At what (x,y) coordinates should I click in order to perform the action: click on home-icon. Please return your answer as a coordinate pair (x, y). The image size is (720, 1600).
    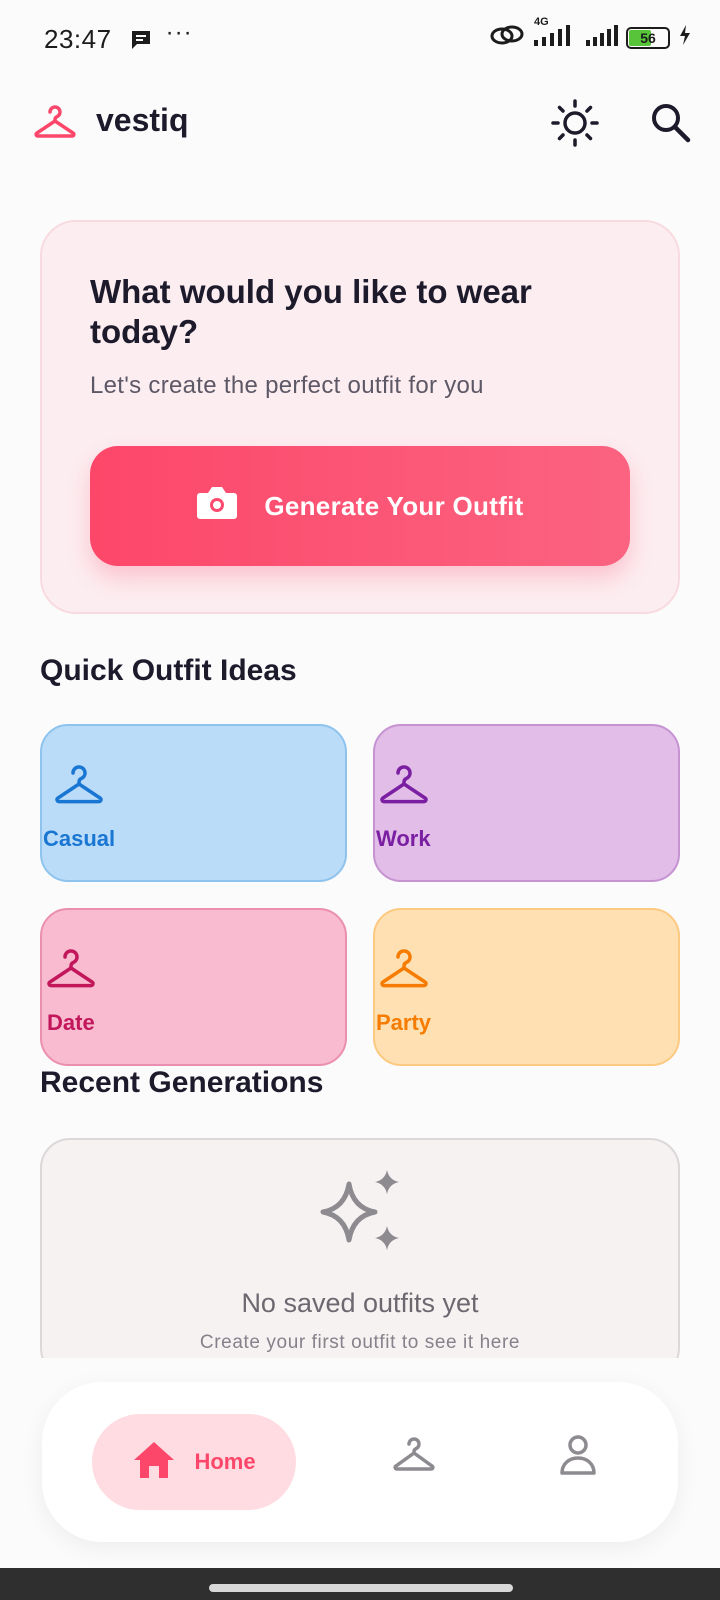
    Looking at the image, I should click on (154, 1462).